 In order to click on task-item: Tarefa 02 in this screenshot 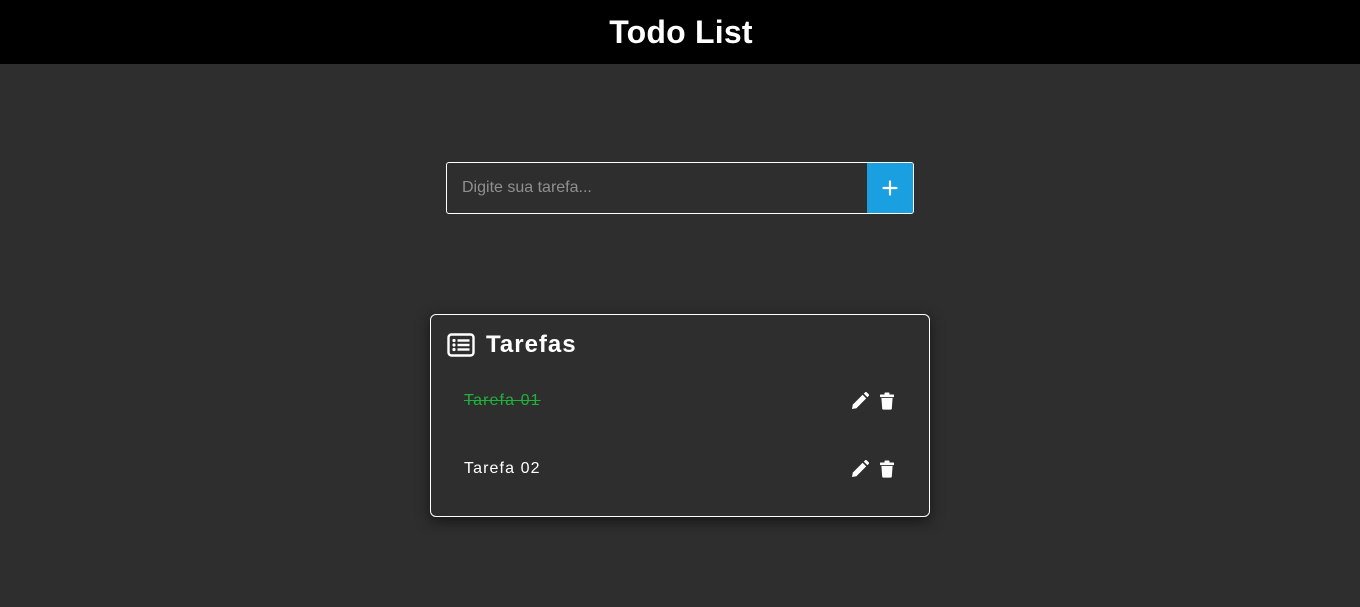, I will do `click(680, 469)`.